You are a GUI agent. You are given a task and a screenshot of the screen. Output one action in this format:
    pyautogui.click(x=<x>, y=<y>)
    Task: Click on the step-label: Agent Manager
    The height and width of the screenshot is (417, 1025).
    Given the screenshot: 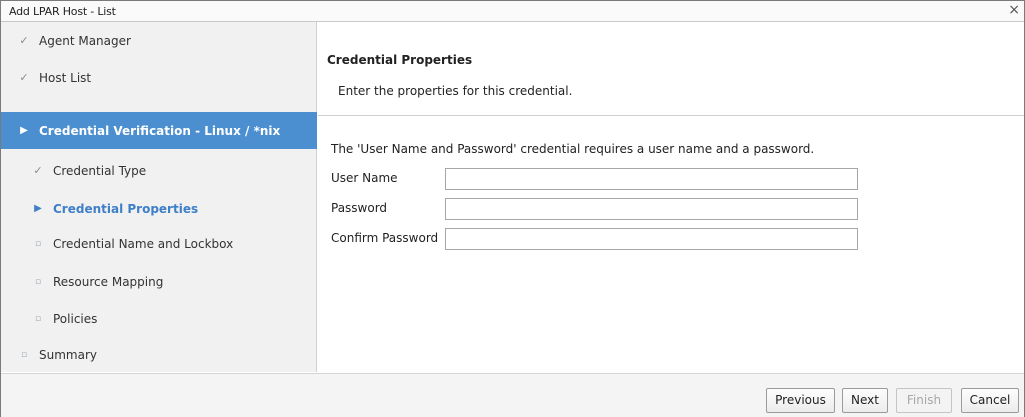 What is the action you would take?
    pyautogui.click(x=85, y=40)
    